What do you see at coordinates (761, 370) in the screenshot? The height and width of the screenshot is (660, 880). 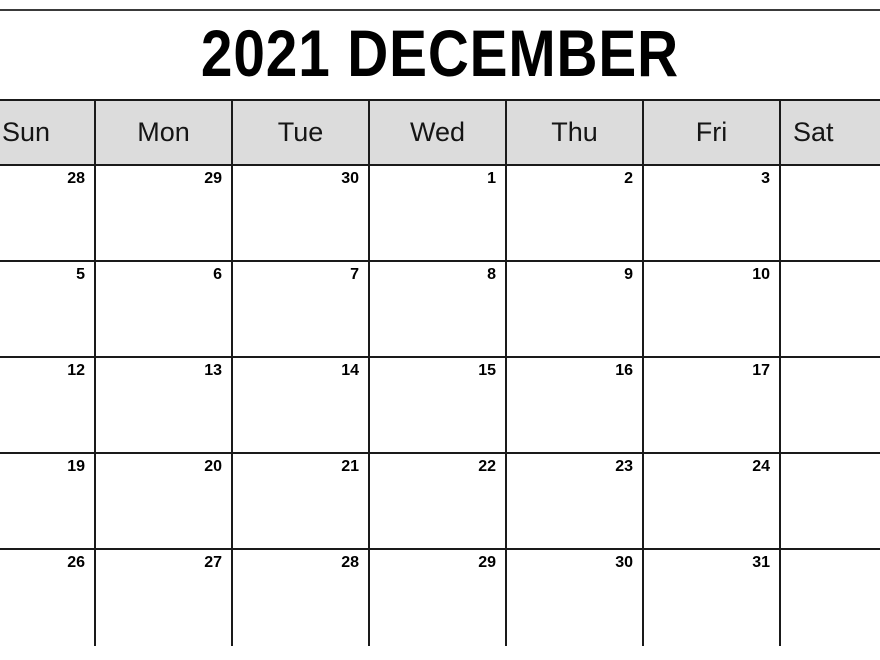 I see `day-number: 17` at bounding box center [761, 370].